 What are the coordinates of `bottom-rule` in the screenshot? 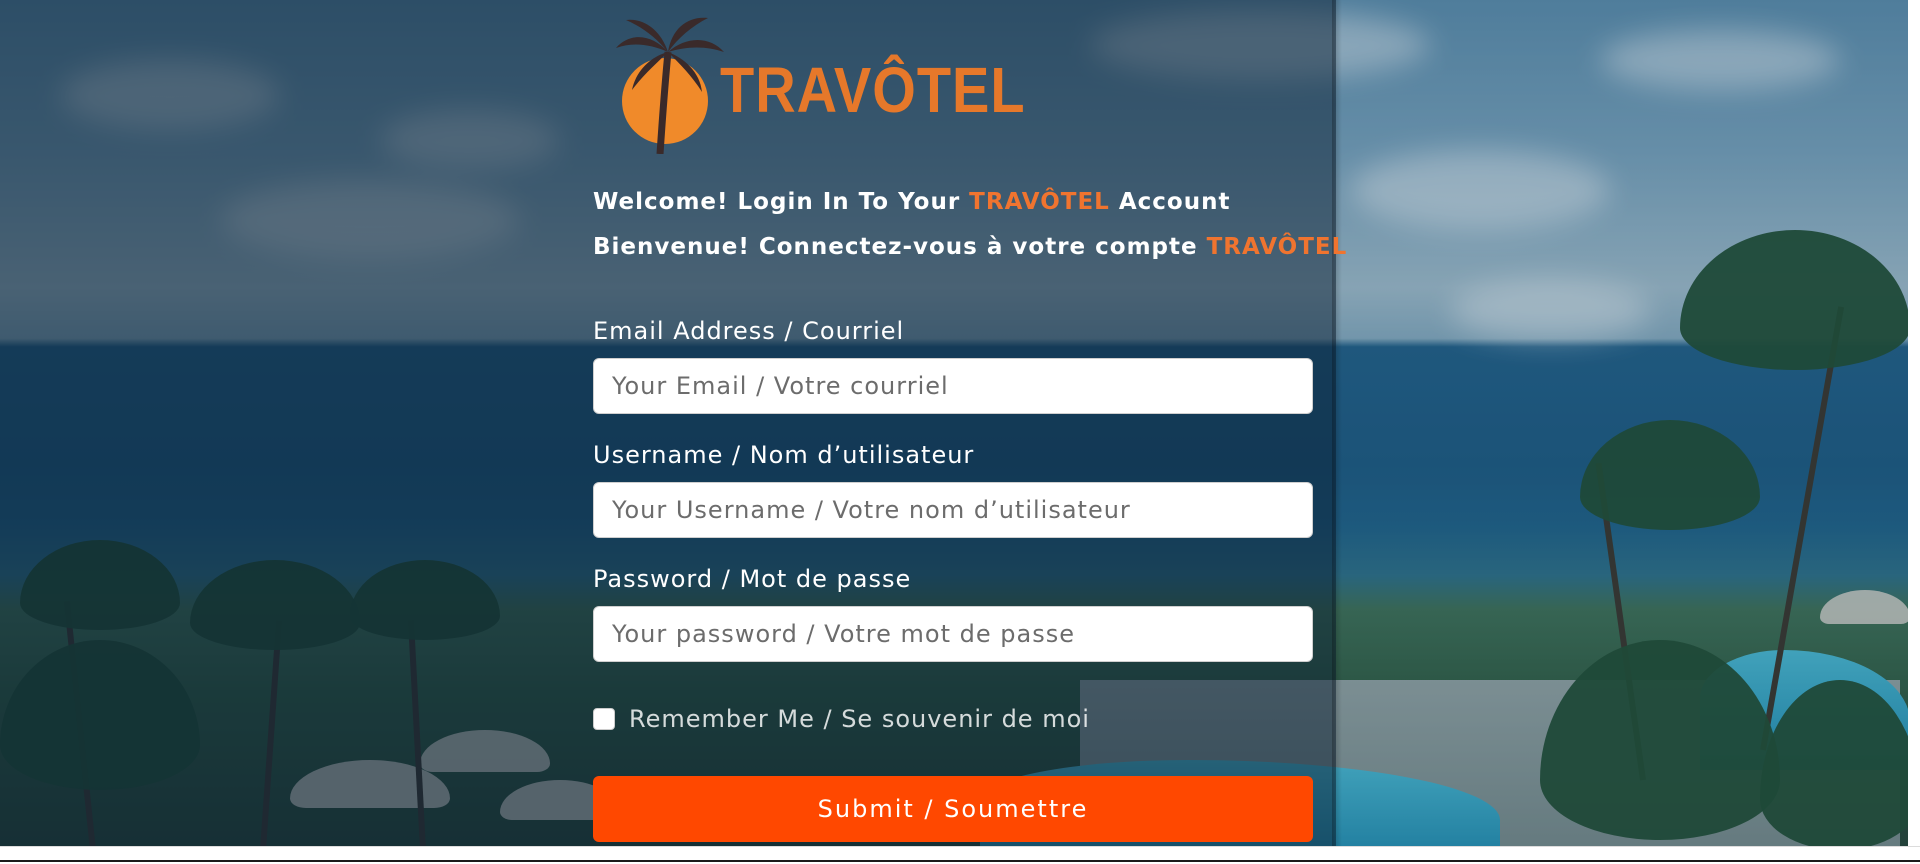 It's located at (960, 861).